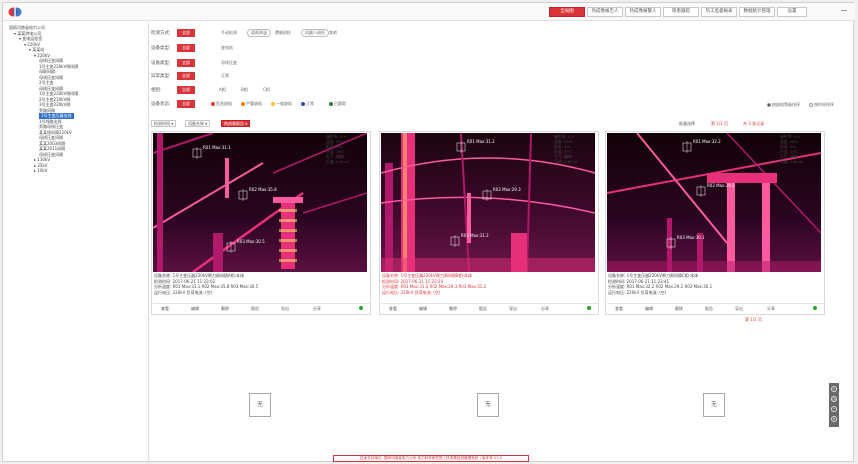  What do you see at coordinates (753, 320) in the screenshot?
I see `pagination: 第 1/1 页` at bounding box center [753, 320].